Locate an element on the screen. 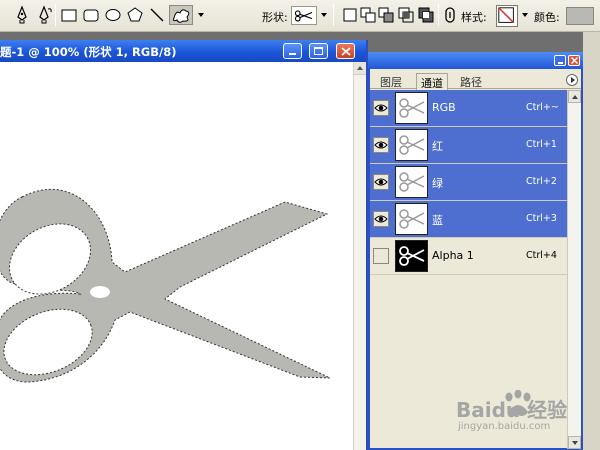 This screenshot has height=450, width=600. channel-row-rgb: RGB Ctrl+~ is located at coordinates (468, 108).